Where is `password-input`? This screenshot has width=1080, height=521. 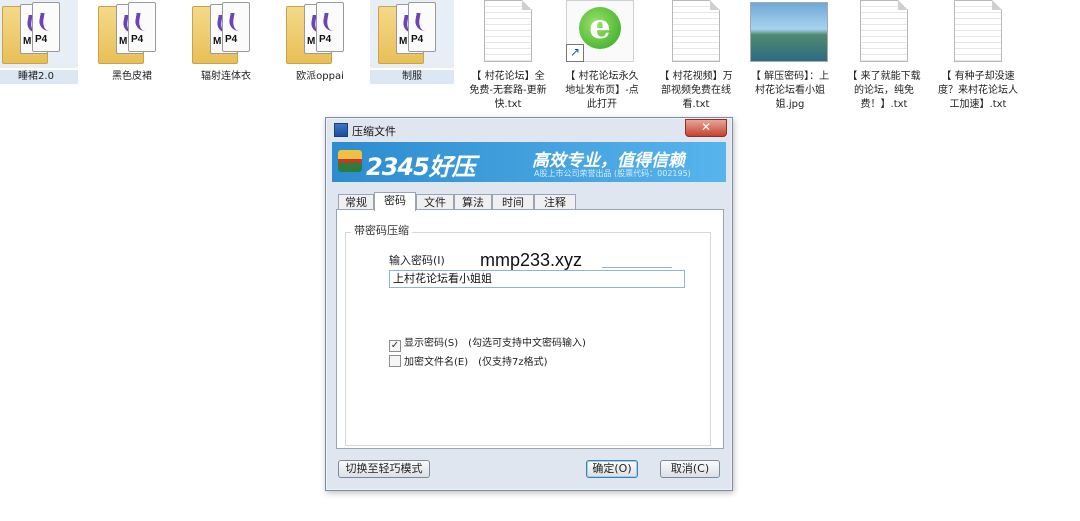 password-input is located at coordinates (537, 279).